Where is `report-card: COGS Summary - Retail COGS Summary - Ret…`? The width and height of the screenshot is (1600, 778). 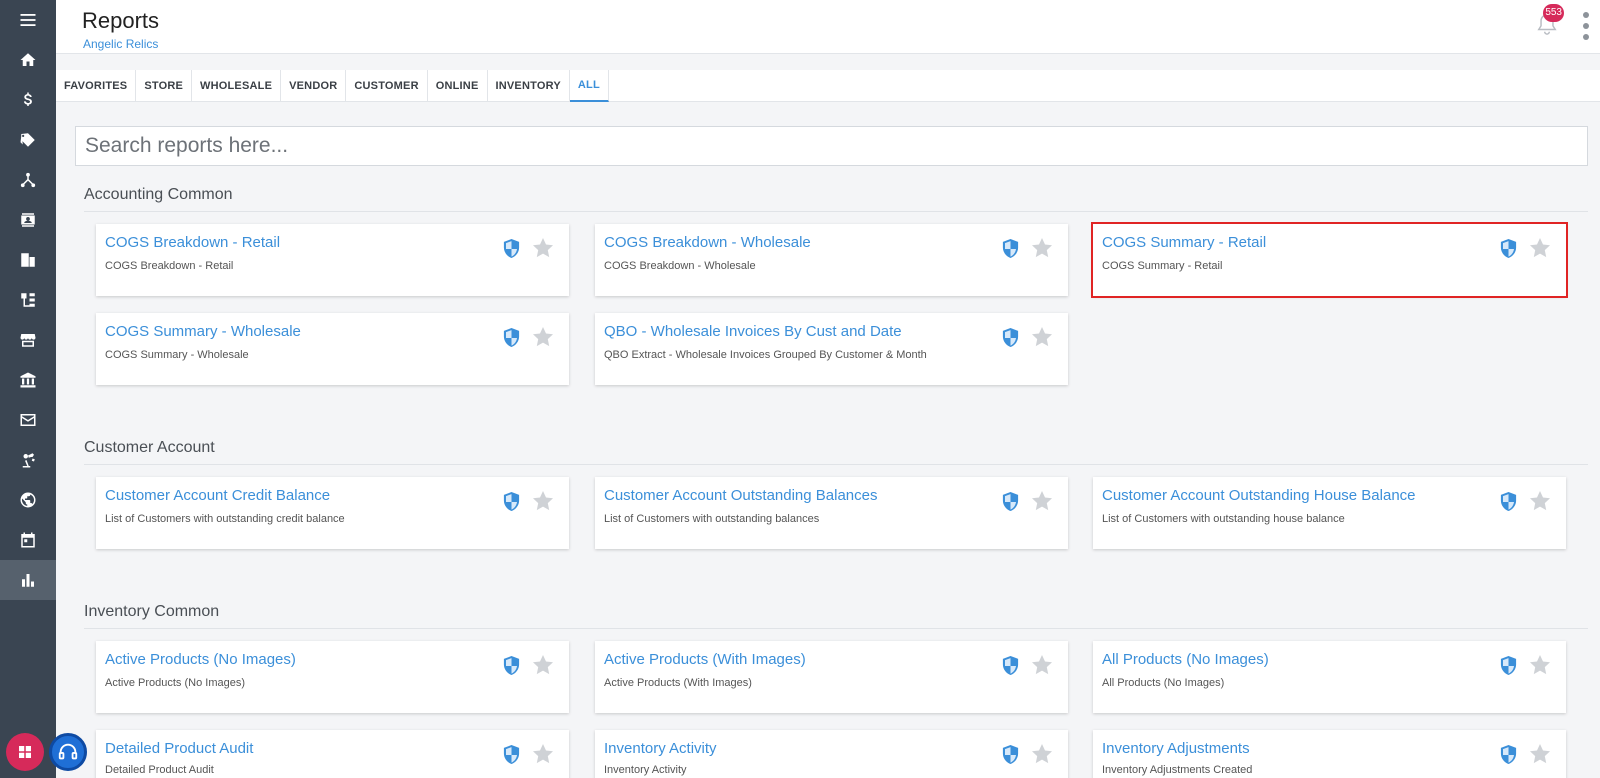 report-card: COGS Summary - Retail COGS Summary - Ret… is located at coordinates (1329, 260).